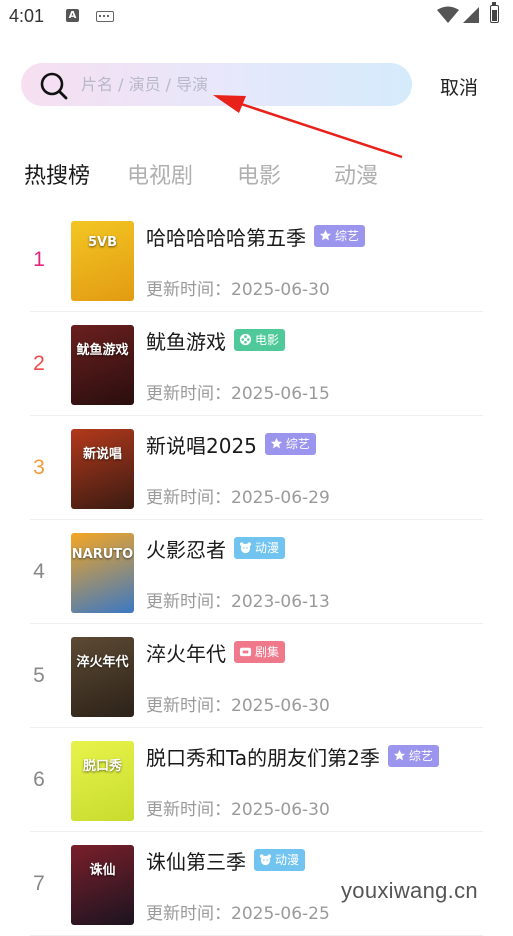 Image resolution: width=513 pixels, height=936 pixels. I want to click on category-badge: 剧集, so click(260, 651).